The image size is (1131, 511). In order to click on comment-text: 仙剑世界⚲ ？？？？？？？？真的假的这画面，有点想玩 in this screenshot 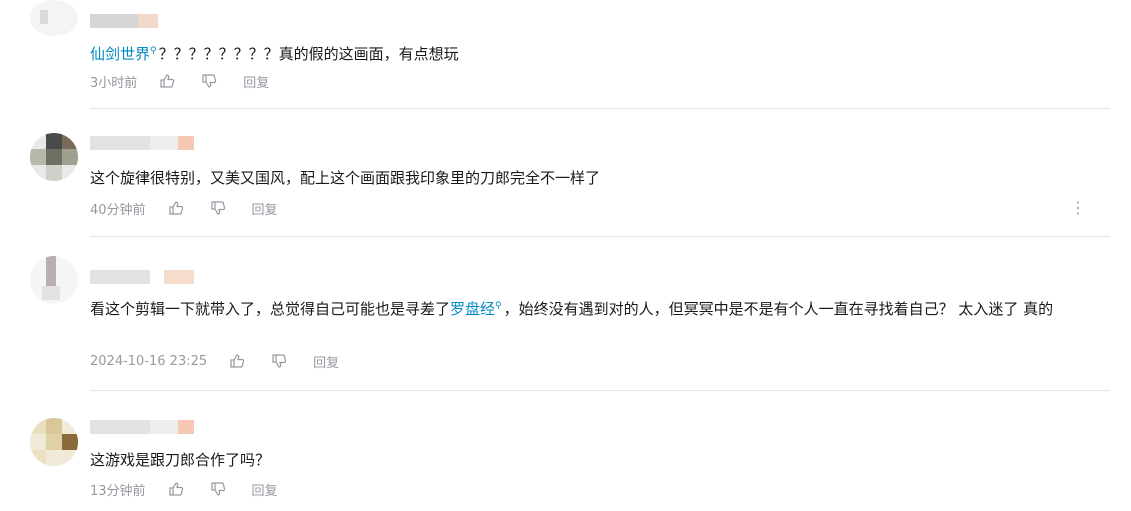, I will do `click(274, 53)`.